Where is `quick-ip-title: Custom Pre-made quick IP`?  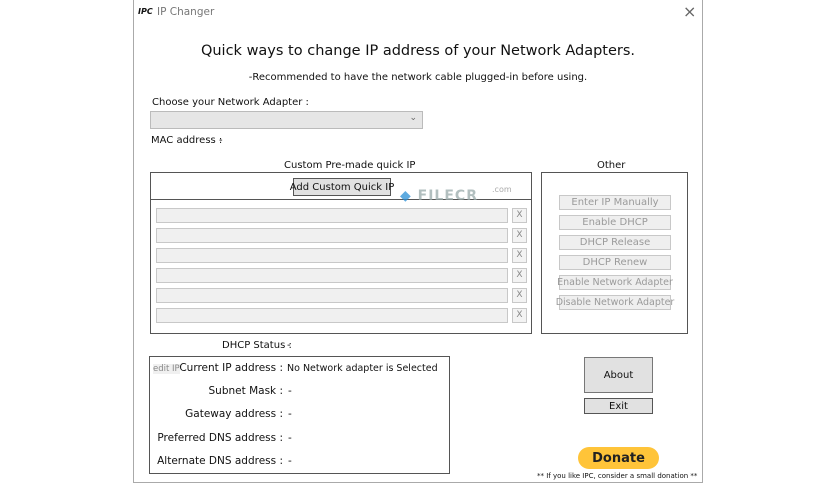
quick-ip-title: Custom Pre-made quick IP is located at coordinates (350, 165).